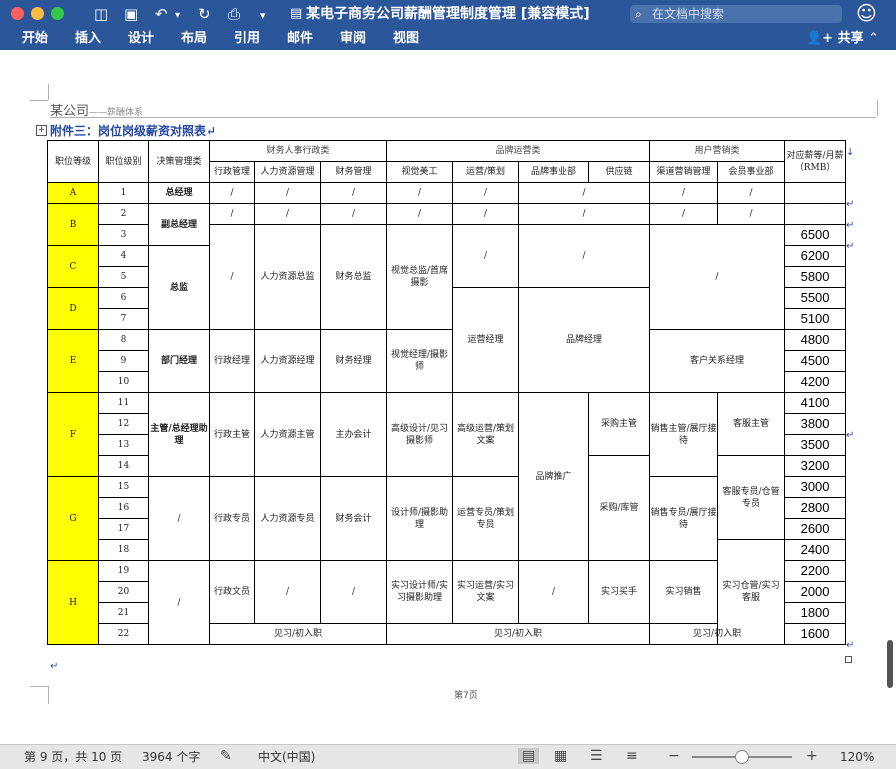 The image size is (896, 769). I want to click on zoom-slider-knob, so click(742, 757).